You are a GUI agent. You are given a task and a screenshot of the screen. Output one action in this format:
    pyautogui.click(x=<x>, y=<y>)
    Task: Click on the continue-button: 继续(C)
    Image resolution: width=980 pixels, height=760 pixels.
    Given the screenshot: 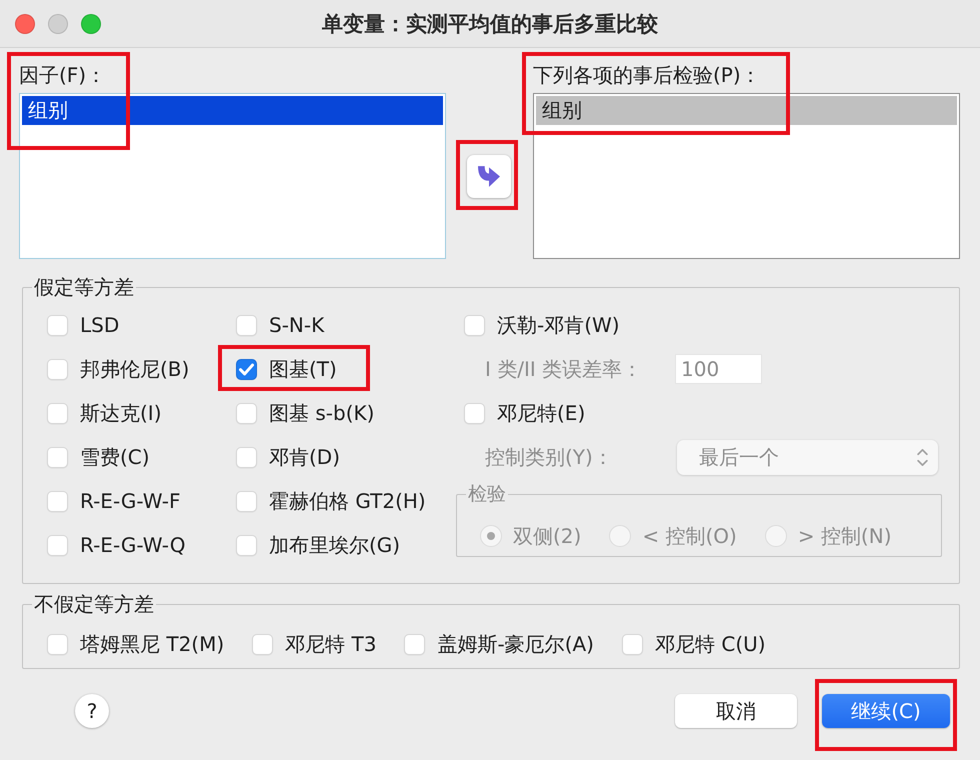 What is the action you would take?
    pyautogui.click(x=886, y=711)
    